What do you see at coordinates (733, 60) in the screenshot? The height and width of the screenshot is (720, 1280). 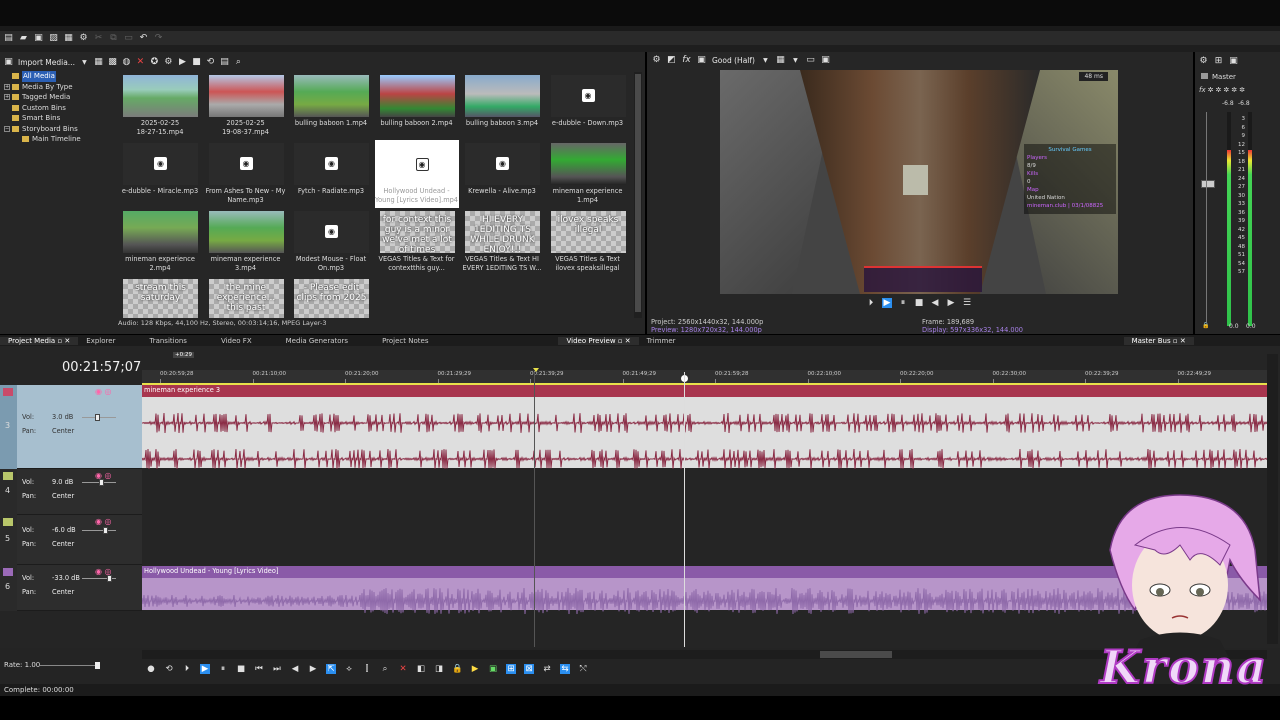 I see `preview-quality-select: Good (Half)` at bounding box center [733, 60].